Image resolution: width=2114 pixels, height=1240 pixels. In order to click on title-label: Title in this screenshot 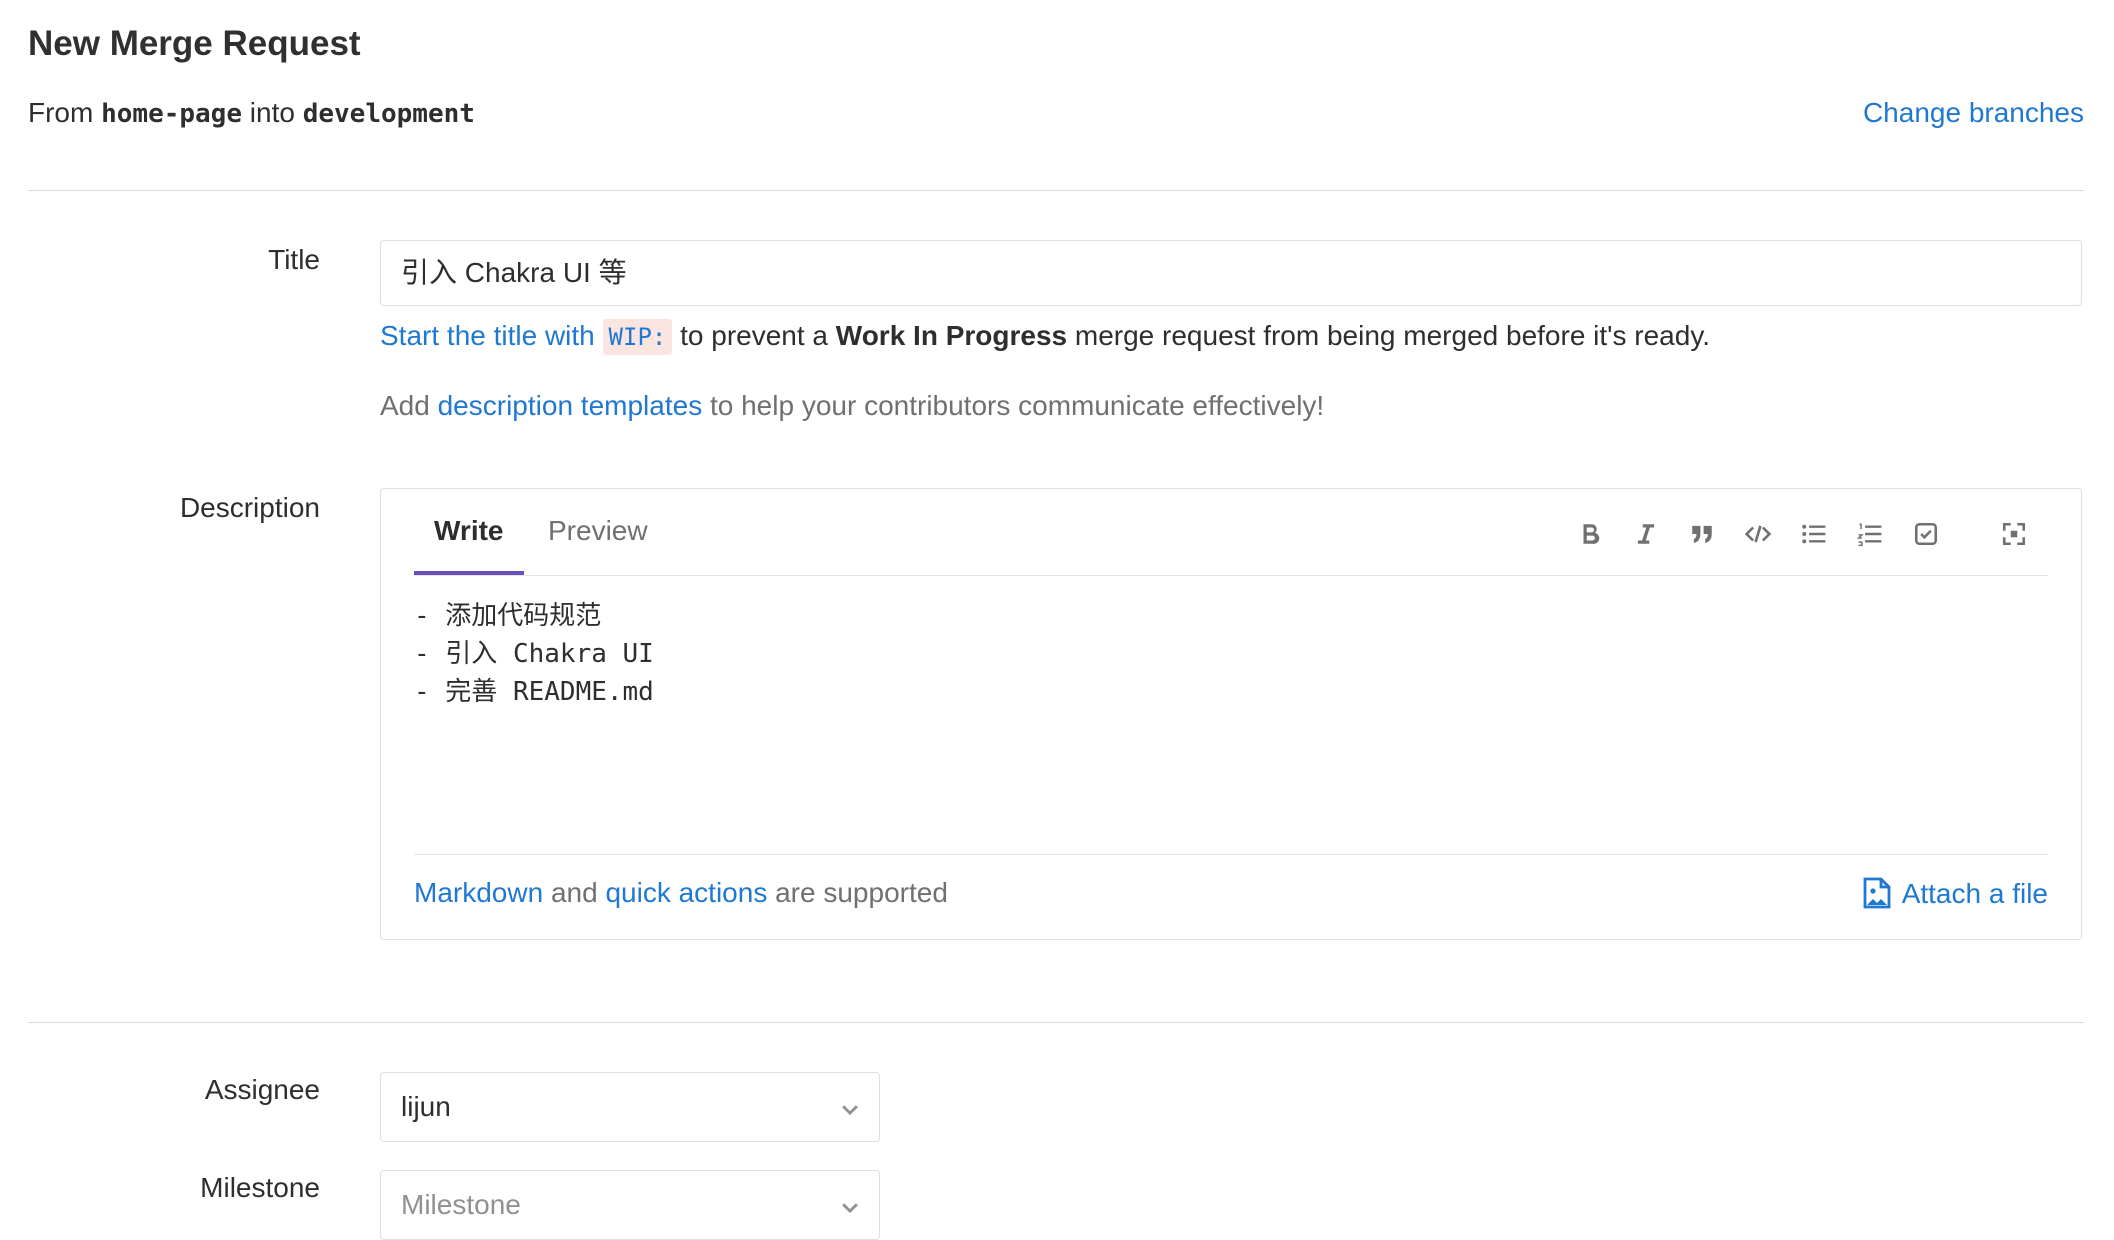, I will do `click(294, 259)`.